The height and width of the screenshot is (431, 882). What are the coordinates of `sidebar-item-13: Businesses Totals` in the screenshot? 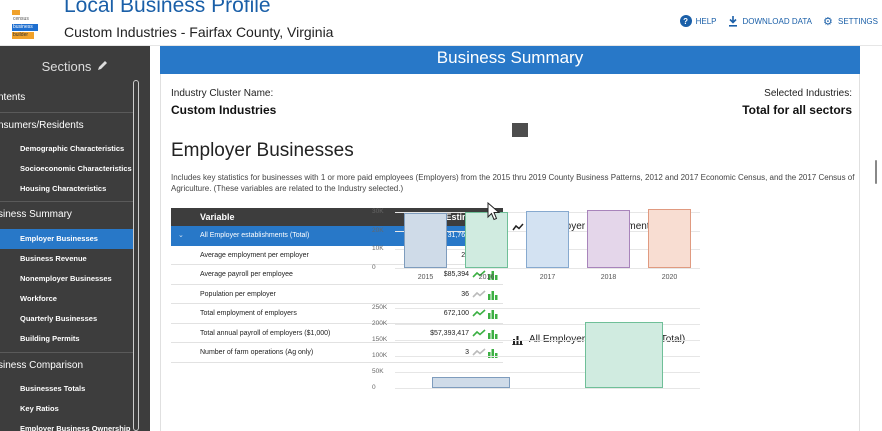 It's located at (66, 389).